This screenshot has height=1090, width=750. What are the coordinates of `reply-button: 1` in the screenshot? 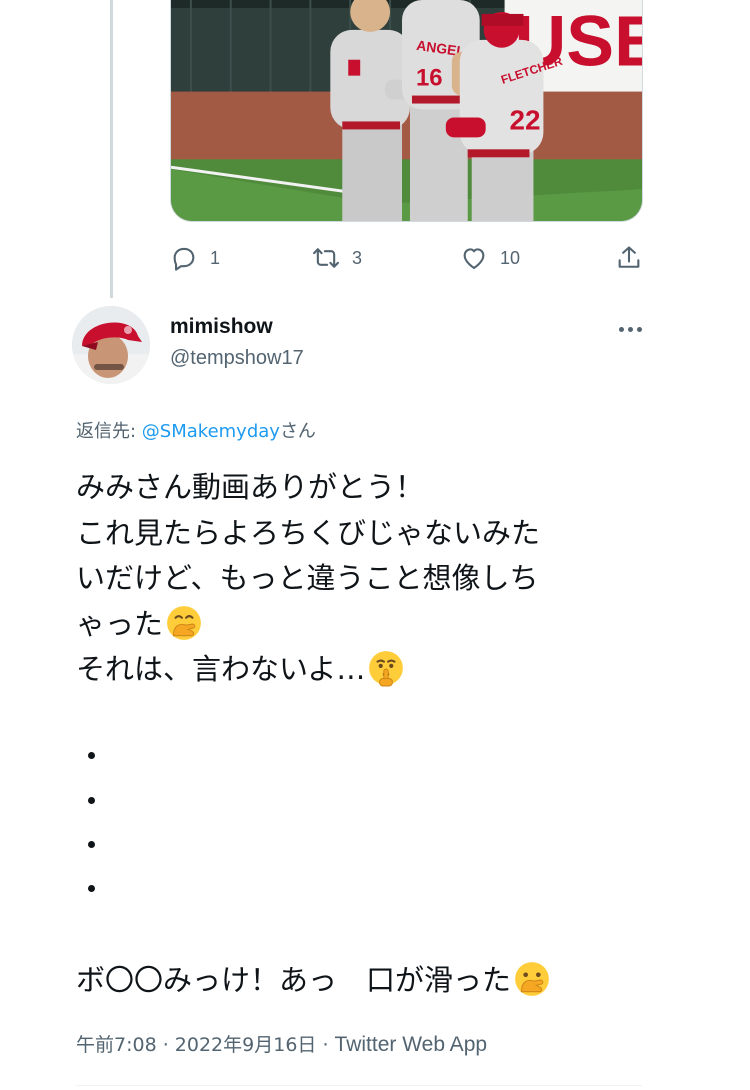 It's located at (195, 258).